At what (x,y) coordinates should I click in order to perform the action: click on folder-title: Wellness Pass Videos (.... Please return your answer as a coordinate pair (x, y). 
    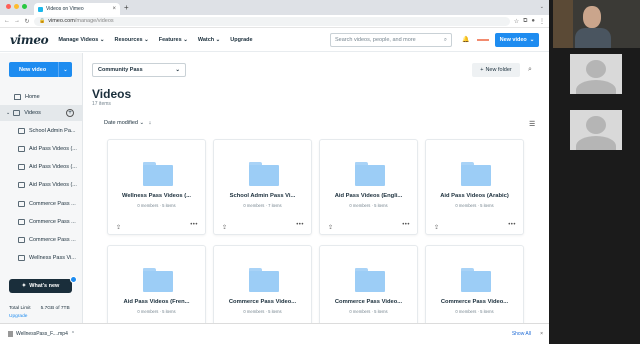
    Looking at the image, I should click on (156, 196).